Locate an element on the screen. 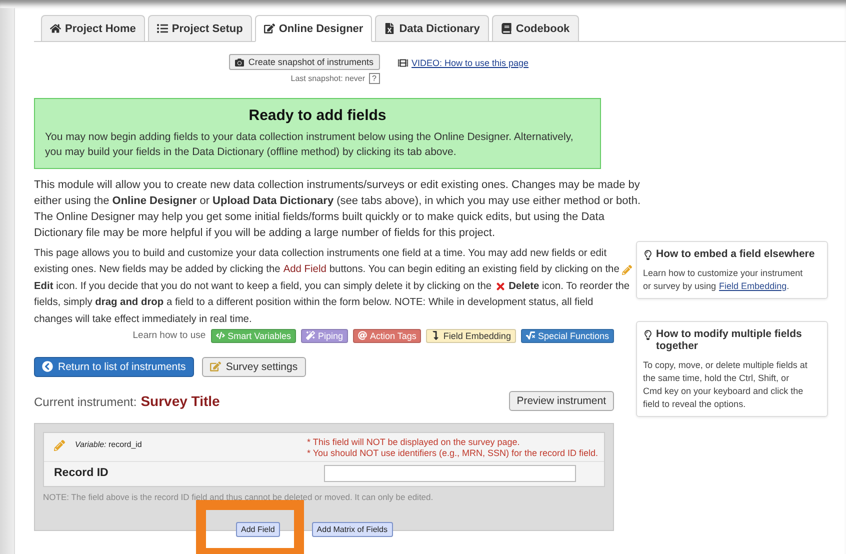  special-icon is located at coordinates (530, 335).